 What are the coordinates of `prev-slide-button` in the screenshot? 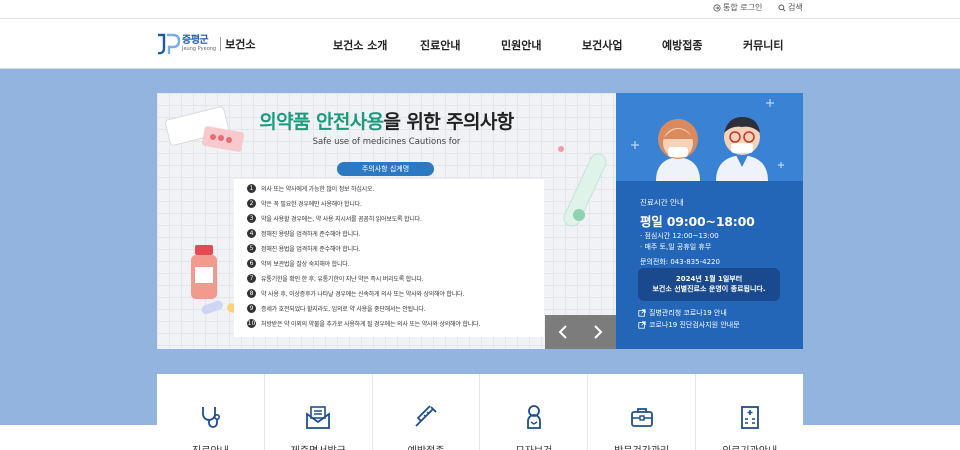 It's located at (563, 332).